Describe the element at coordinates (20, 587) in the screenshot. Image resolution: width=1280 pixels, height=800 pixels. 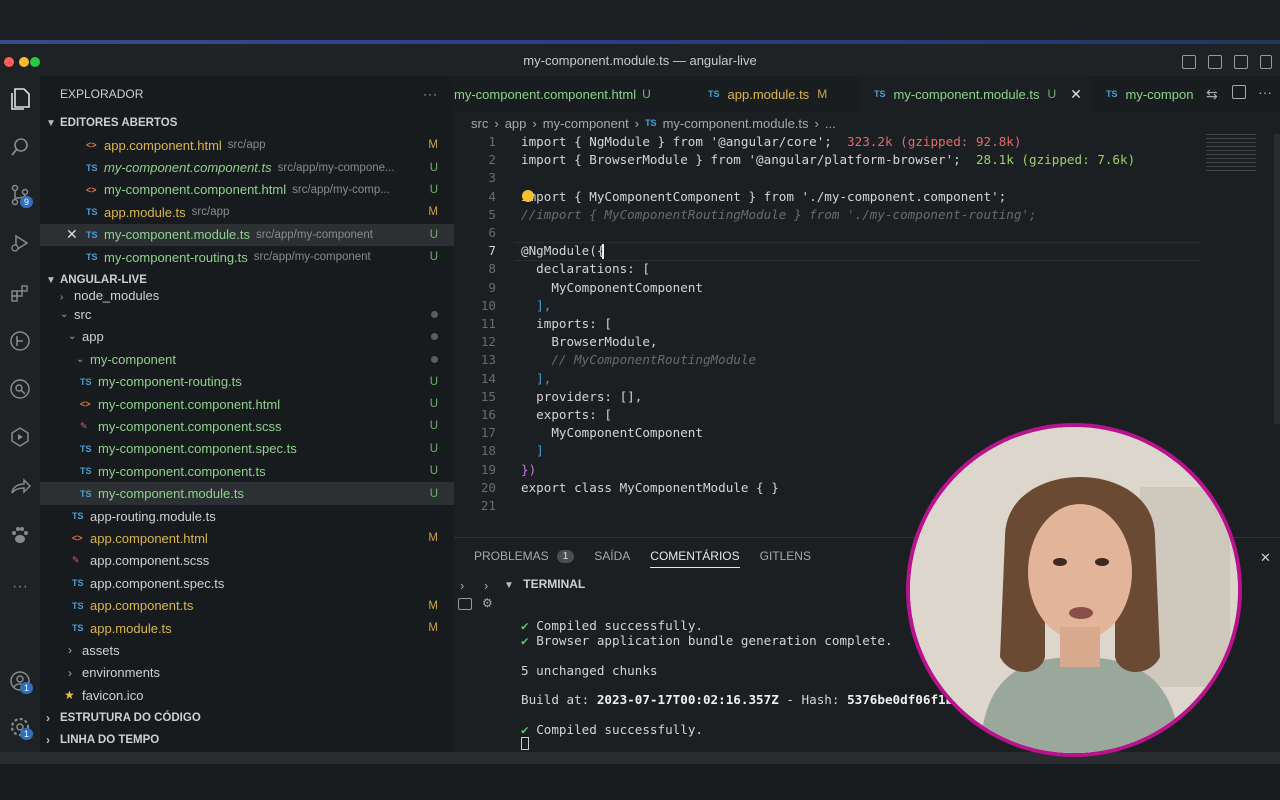
I see `more-icon: ···` at that location.